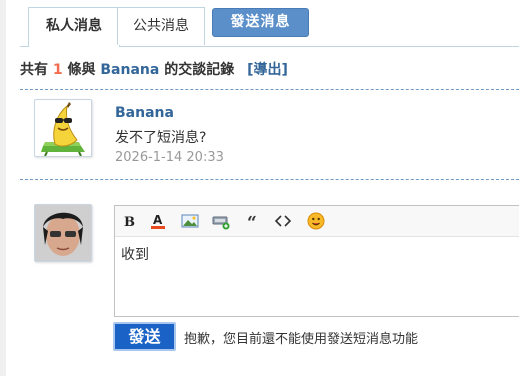 This screenshot has height=376, width=519. I want to click on conversation-summary: 共有 1 條與 Banana 的交談記錄 [導出], so click(154, 69).